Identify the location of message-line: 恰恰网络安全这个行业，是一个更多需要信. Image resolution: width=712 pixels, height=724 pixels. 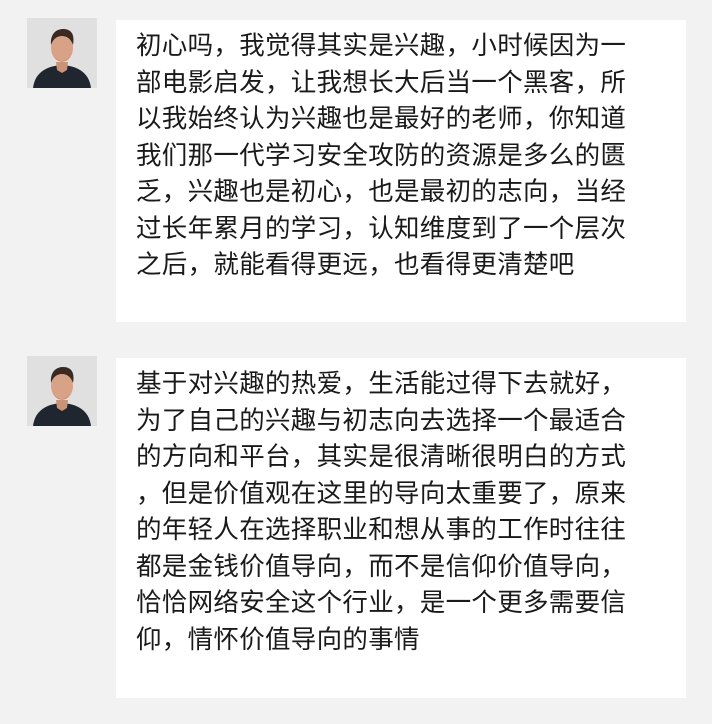
(381, 603).